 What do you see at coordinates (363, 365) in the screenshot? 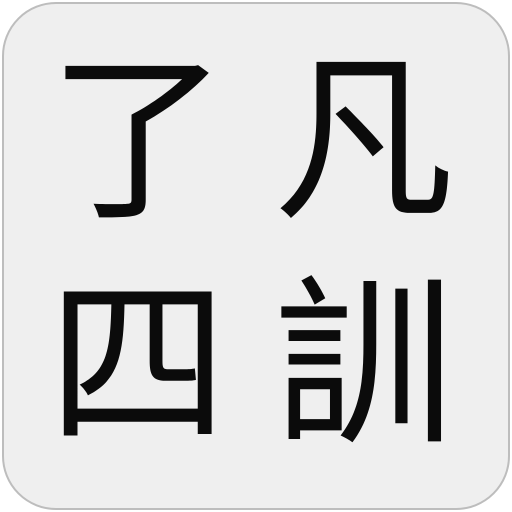
I see `title-character-4: 訓` at bounding box center [363, 365].